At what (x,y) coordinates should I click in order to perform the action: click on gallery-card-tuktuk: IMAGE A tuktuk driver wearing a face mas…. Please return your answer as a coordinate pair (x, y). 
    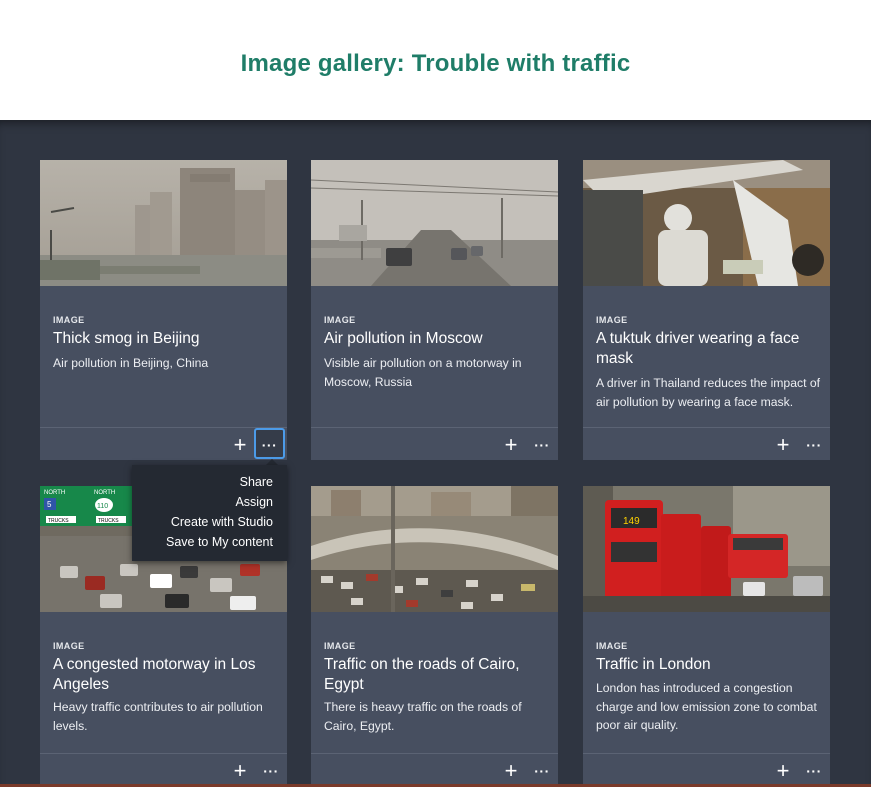
    Looking at the image, I should click on (706, 310).